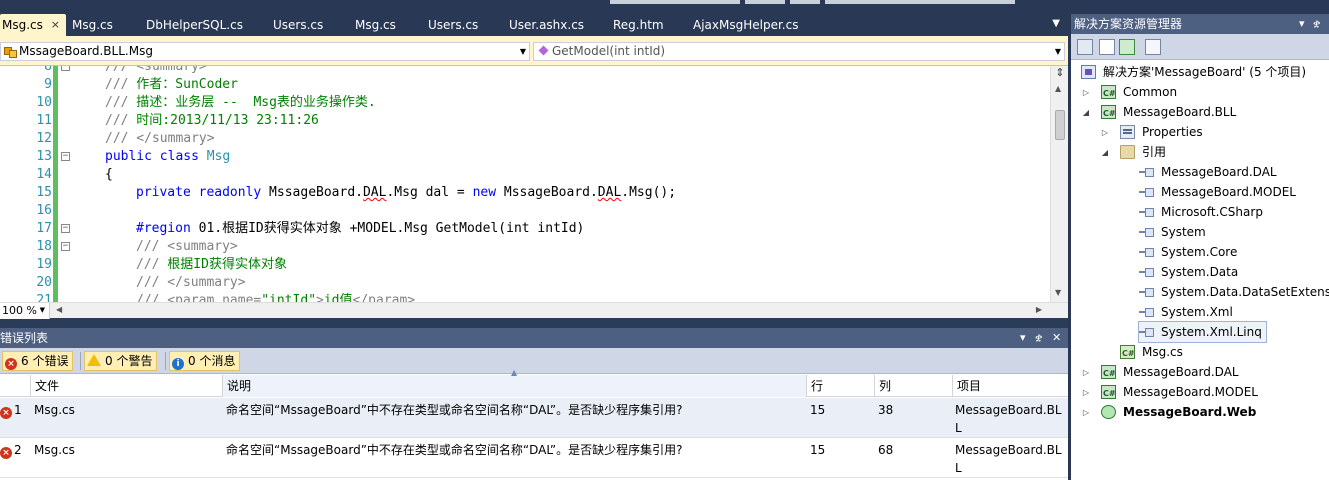 The image size is (1329, 480). What do you see at coordinates (1188, 272) in the screenshot?
I see `tree-node-reference: System.Data` at bounding box center [1188, 272].